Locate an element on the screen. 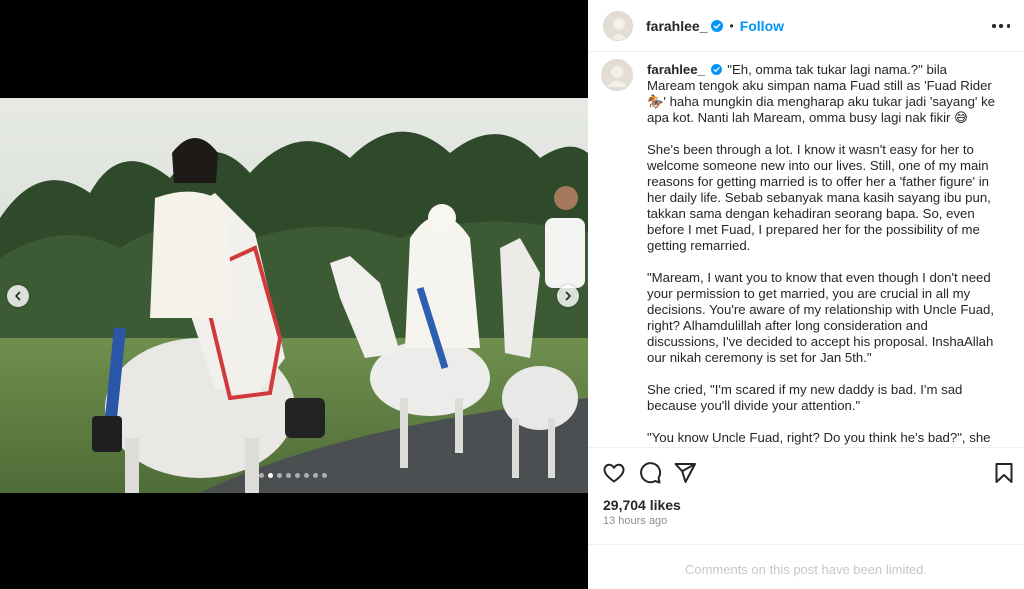  save-button is located at coordinates (1004, 473).